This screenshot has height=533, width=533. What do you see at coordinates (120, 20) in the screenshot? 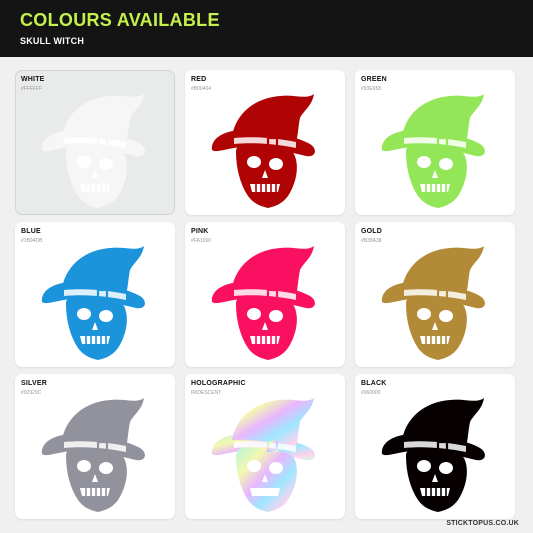
I see `page-title: COLOURS AVAILABLE` at bounding box center [120, 20].